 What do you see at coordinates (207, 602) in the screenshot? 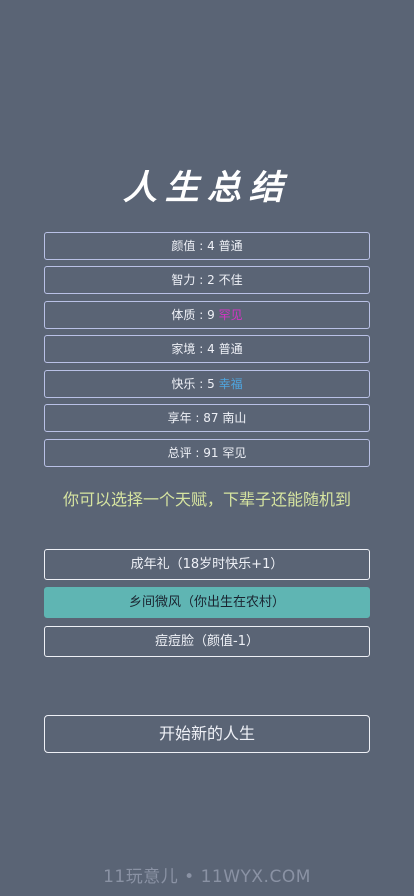
I see `talent-option: 乡间微风（你出生在农村）` at bounding box center [207, 602].